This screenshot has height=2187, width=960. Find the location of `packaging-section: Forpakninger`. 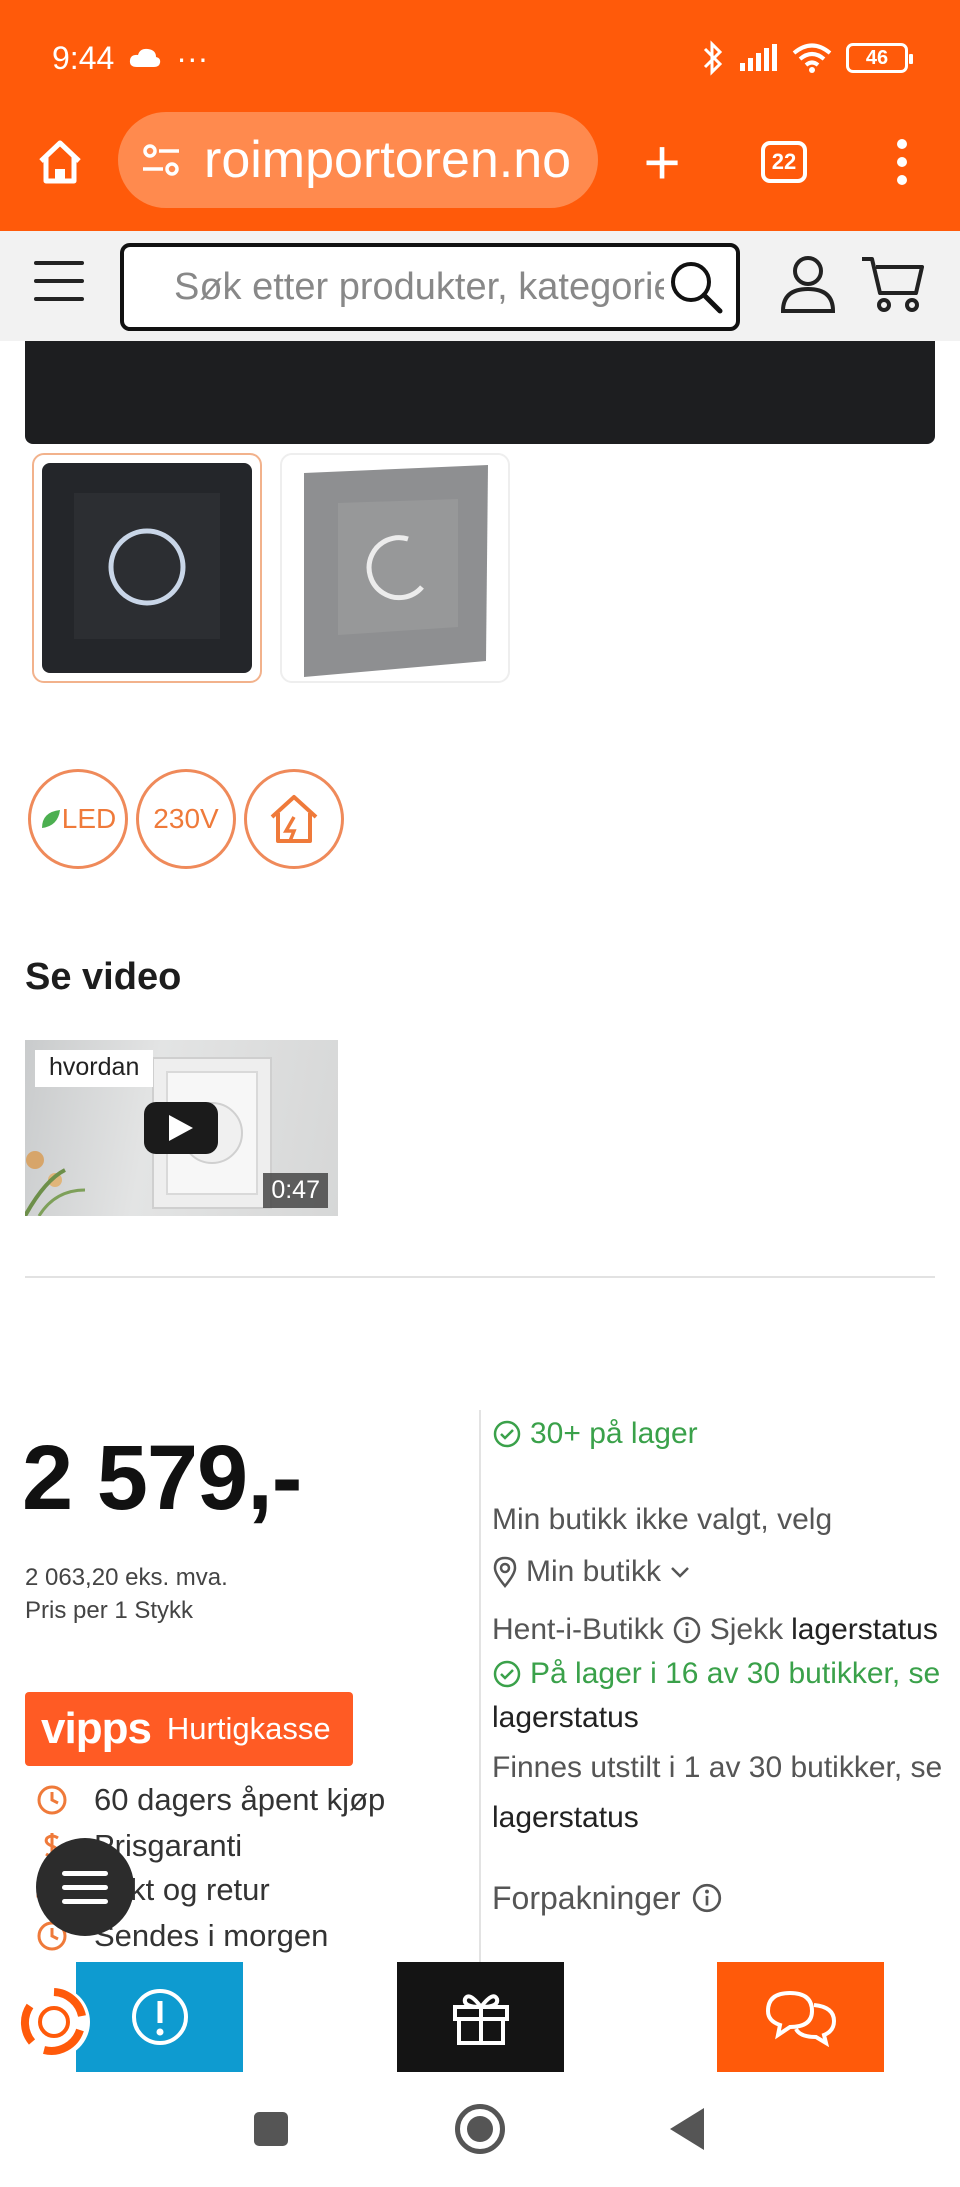

packaging-section: Forpakninger is located at coordinates (607, 1898).